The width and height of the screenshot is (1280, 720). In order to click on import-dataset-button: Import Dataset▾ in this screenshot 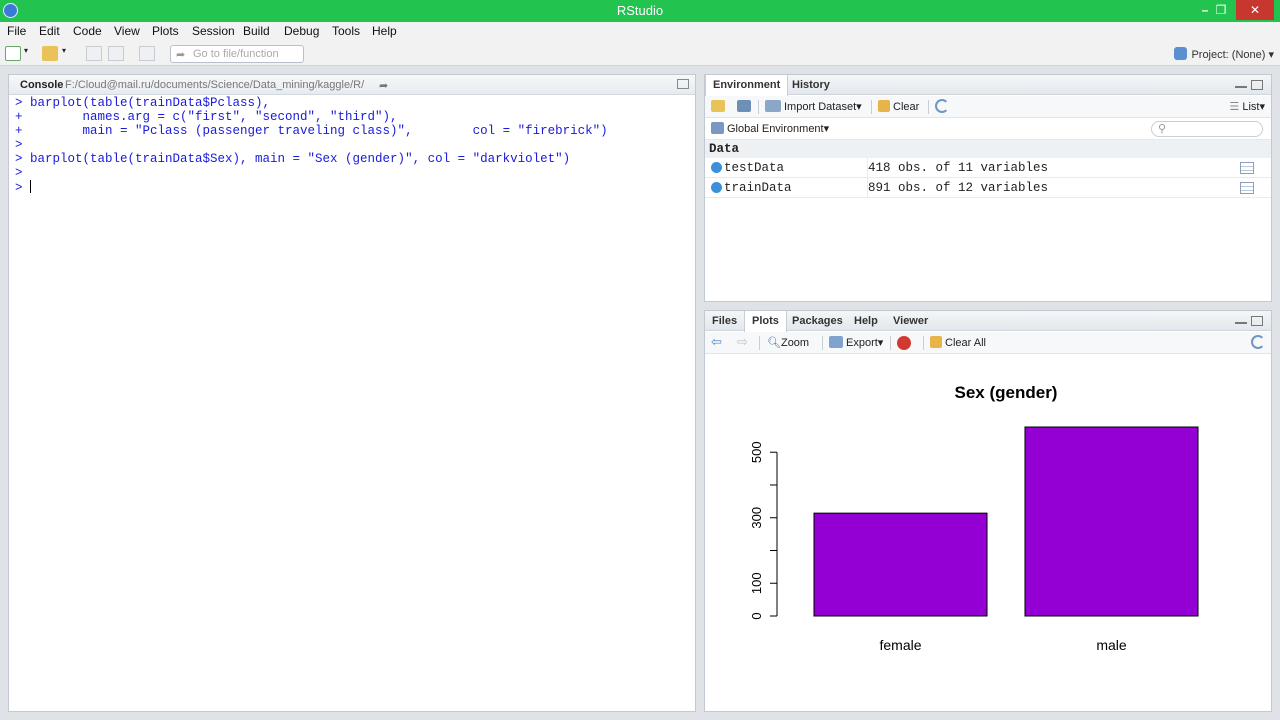, I will do `click(813, 106)`.